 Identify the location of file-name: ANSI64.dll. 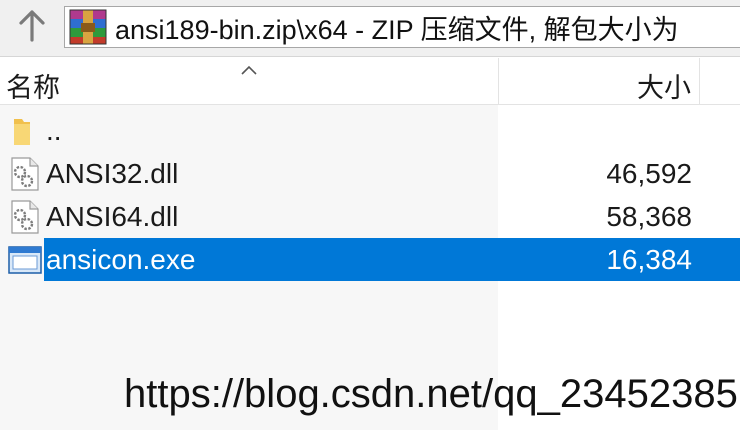
(112, 216).